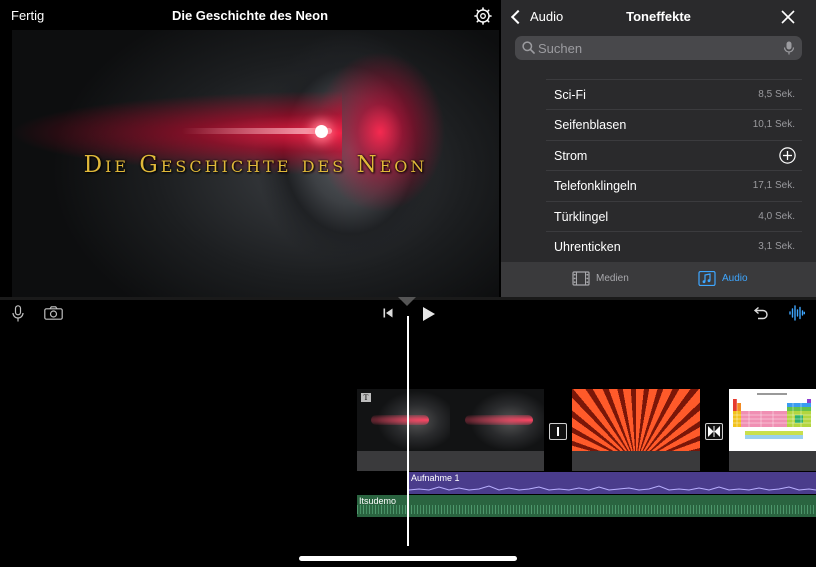  Describe the element at coordinates (581, 217) in the screenshot. I see `sound-name: Türklingel` at that location.